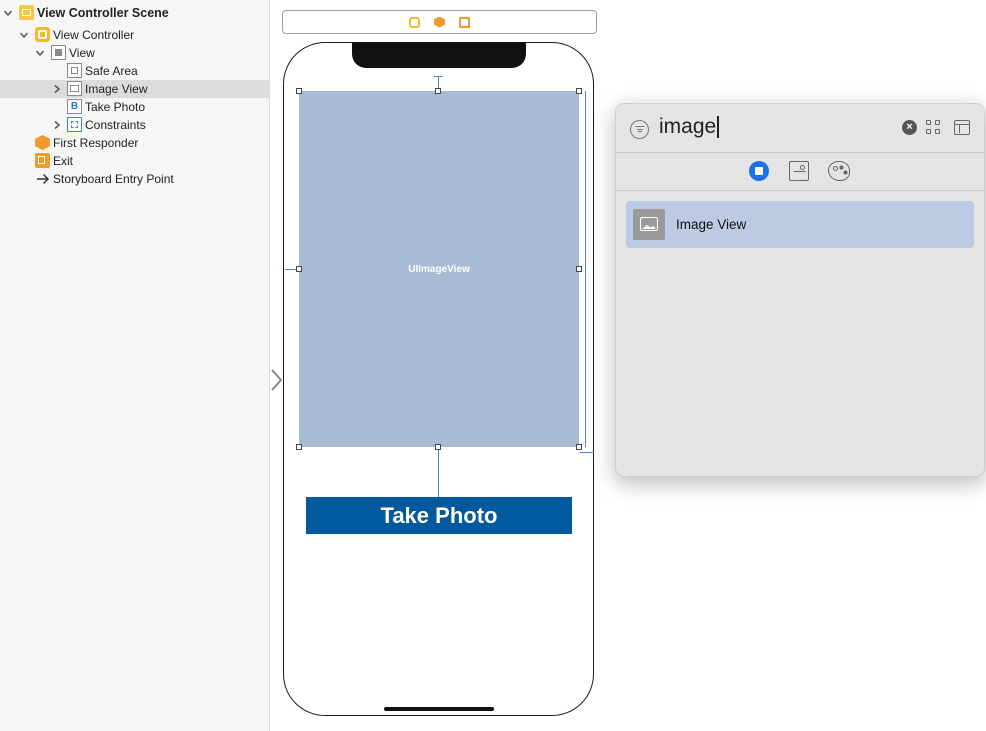 Image resolution: width=986 pixels, height=731 pixels. Describe the element at coordinates (111, 71) in the screenshot. I see `outline-label: Safe Area` at that location.